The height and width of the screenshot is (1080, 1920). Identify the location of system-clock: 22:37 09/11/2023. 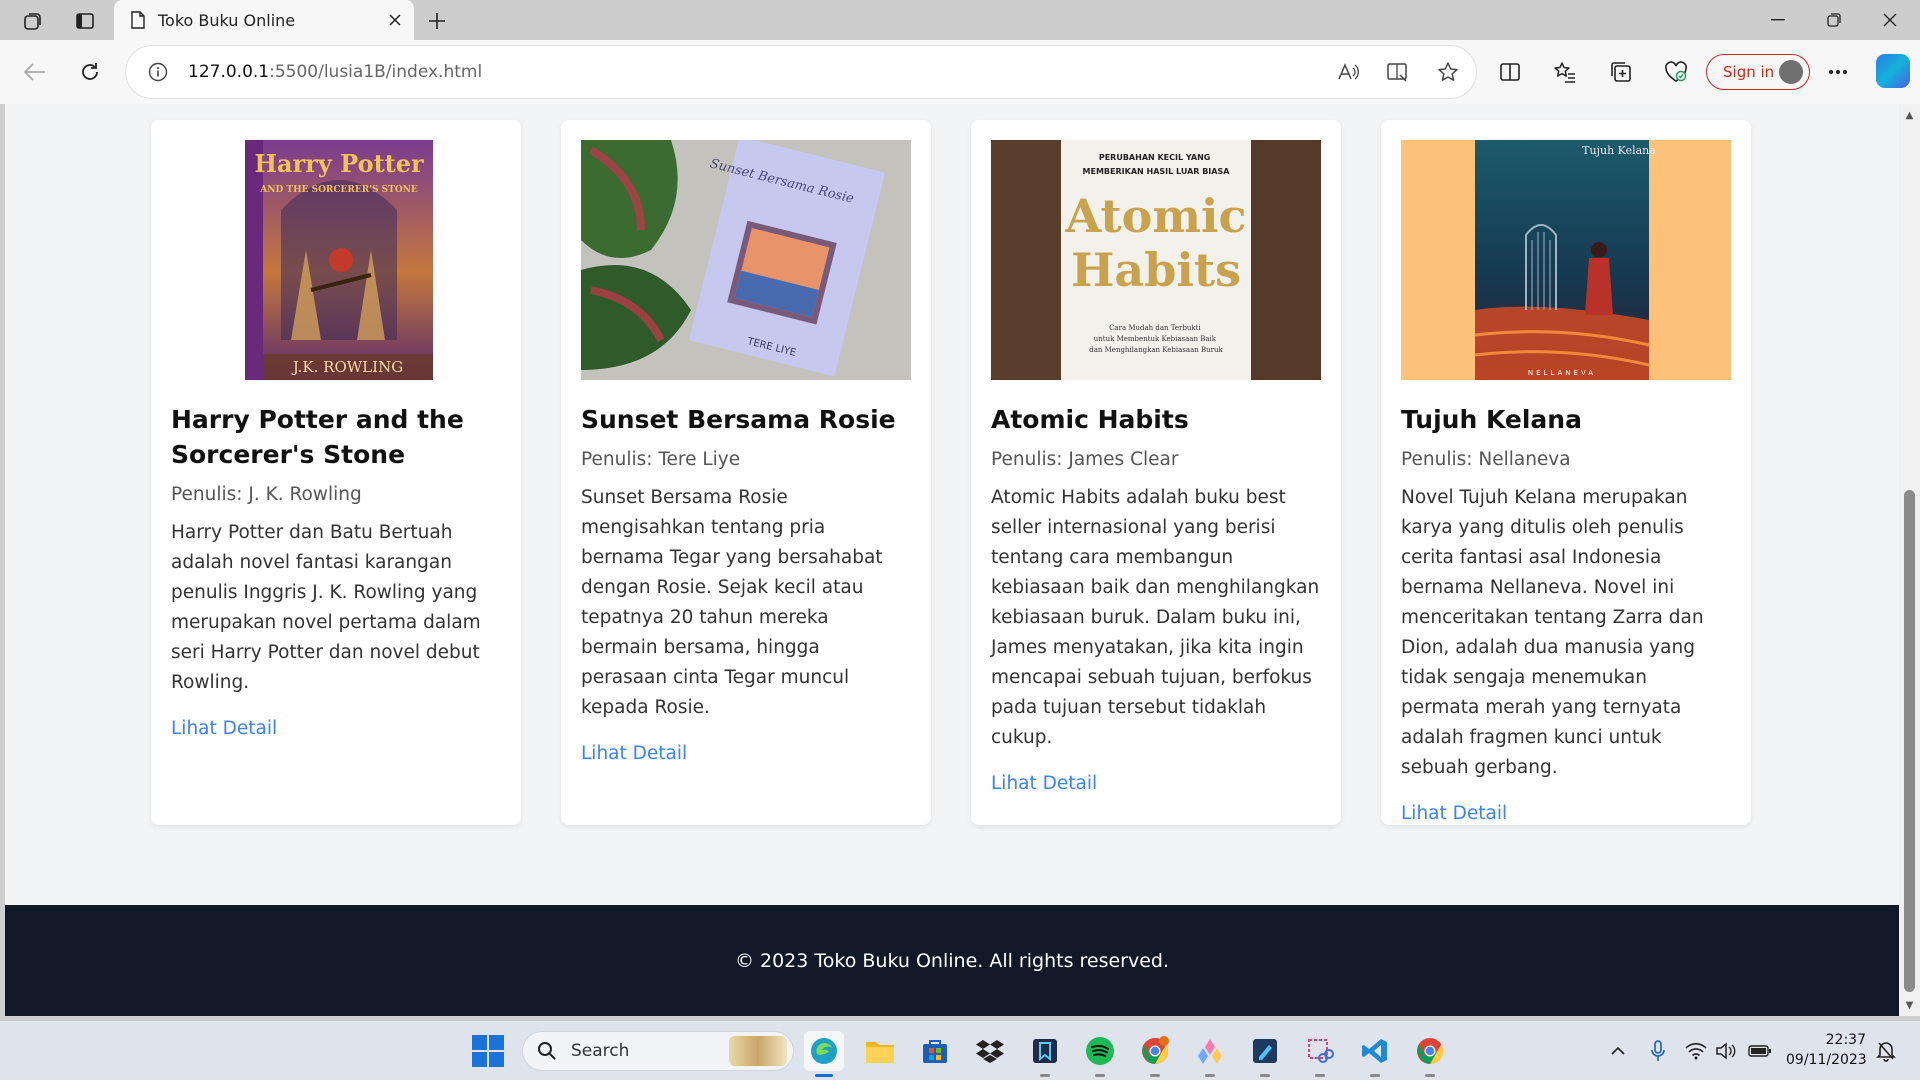
(1826, 1050).